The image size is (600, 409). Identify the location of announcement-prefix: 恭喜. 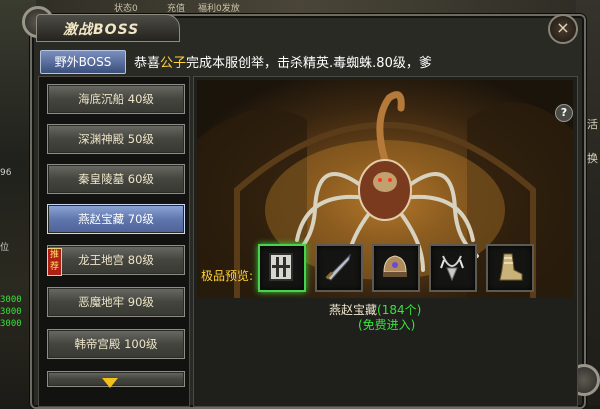
(147, 63).